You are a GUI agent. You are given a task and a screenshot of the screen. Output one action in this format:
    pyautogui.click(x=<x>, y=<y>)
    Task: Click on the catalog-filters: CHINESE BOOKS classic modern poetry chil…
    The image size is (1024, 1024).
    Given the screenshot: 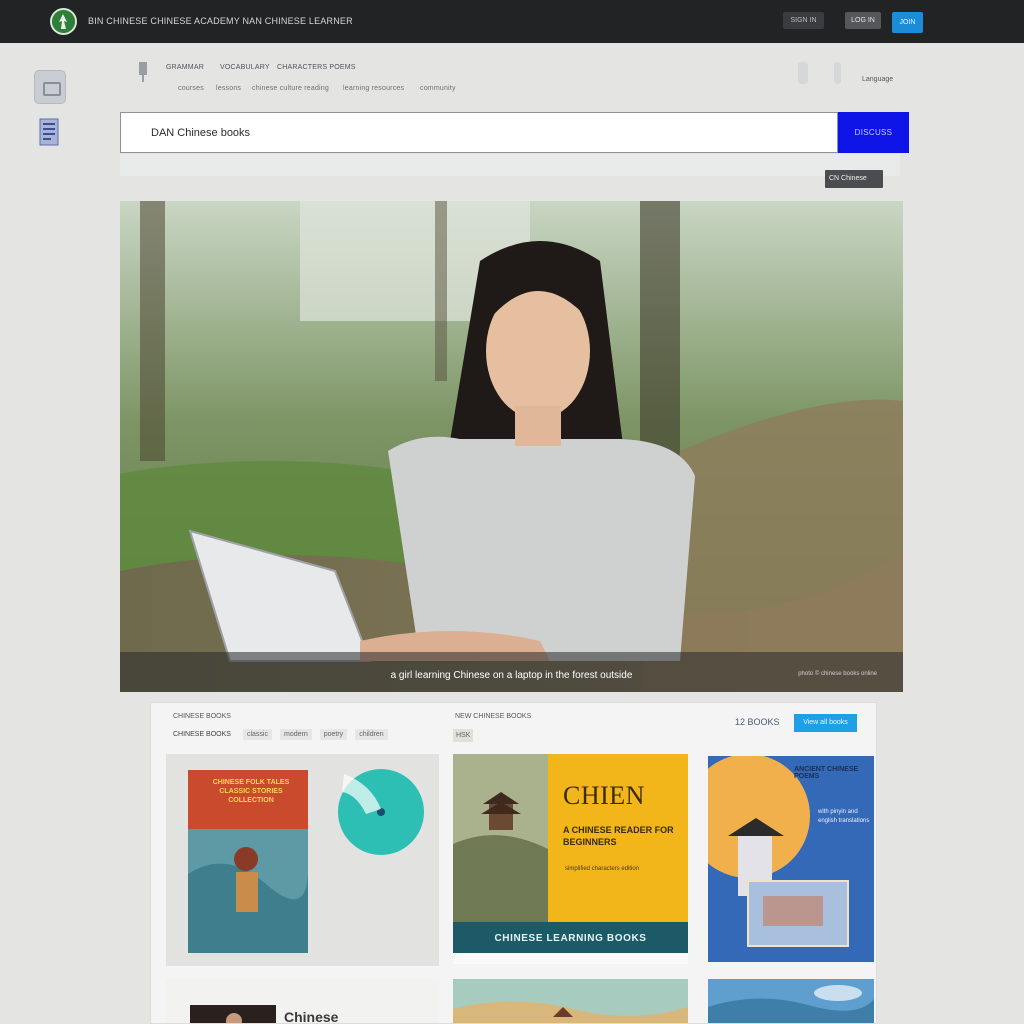 What is the action you would take?
    pyautogui.click(x=278, y=734)
    